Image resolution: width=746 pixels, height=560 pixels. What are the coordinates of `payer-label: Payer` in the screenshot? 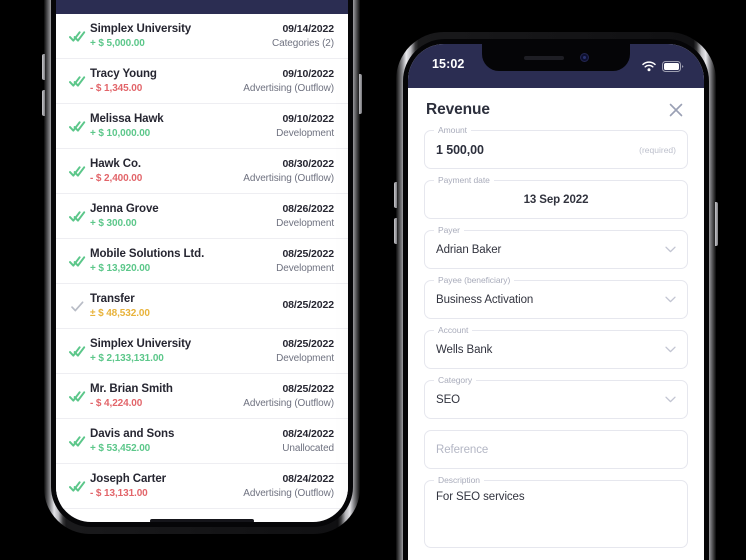 It's located at (449, 230).